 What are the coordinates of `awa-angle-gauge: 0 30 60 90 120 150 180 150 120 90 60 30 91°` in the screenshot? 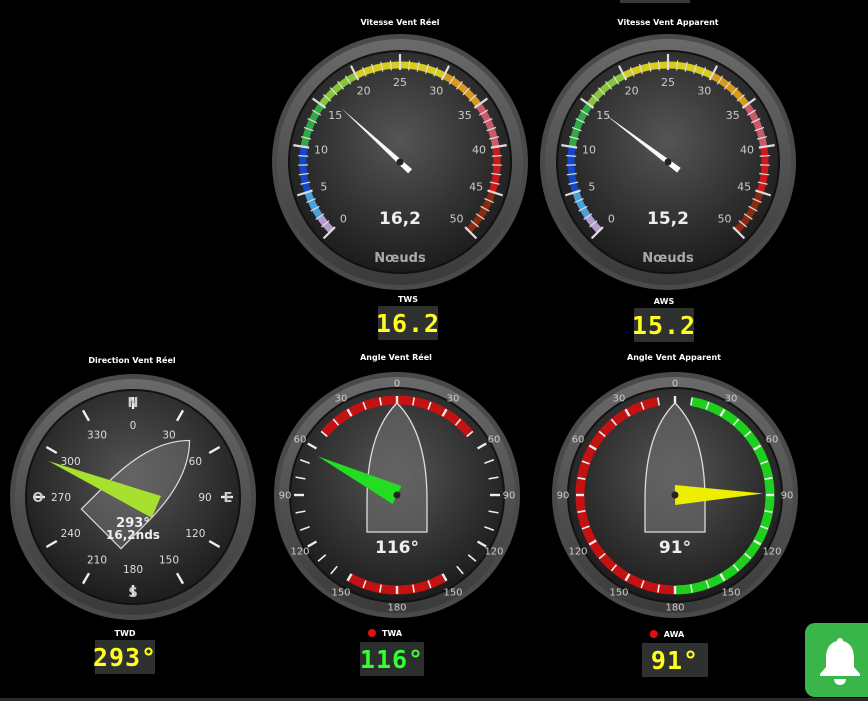 It's located at (675, 495).